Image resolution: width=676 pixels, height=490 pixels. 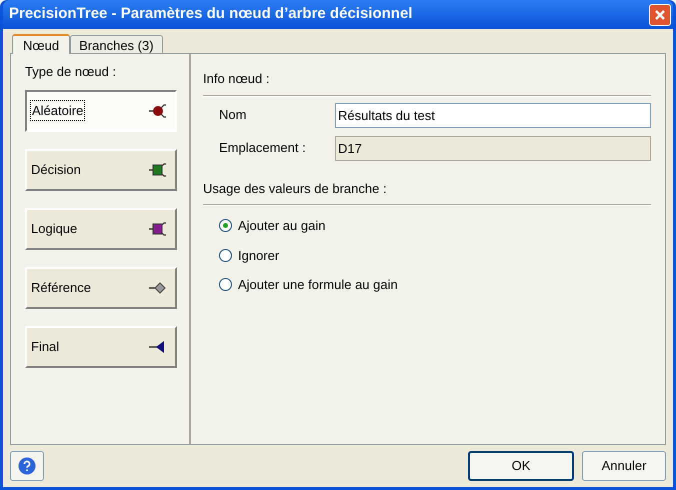 I want to click on section-label: Type de nœud :, so click(x=71, y=72).